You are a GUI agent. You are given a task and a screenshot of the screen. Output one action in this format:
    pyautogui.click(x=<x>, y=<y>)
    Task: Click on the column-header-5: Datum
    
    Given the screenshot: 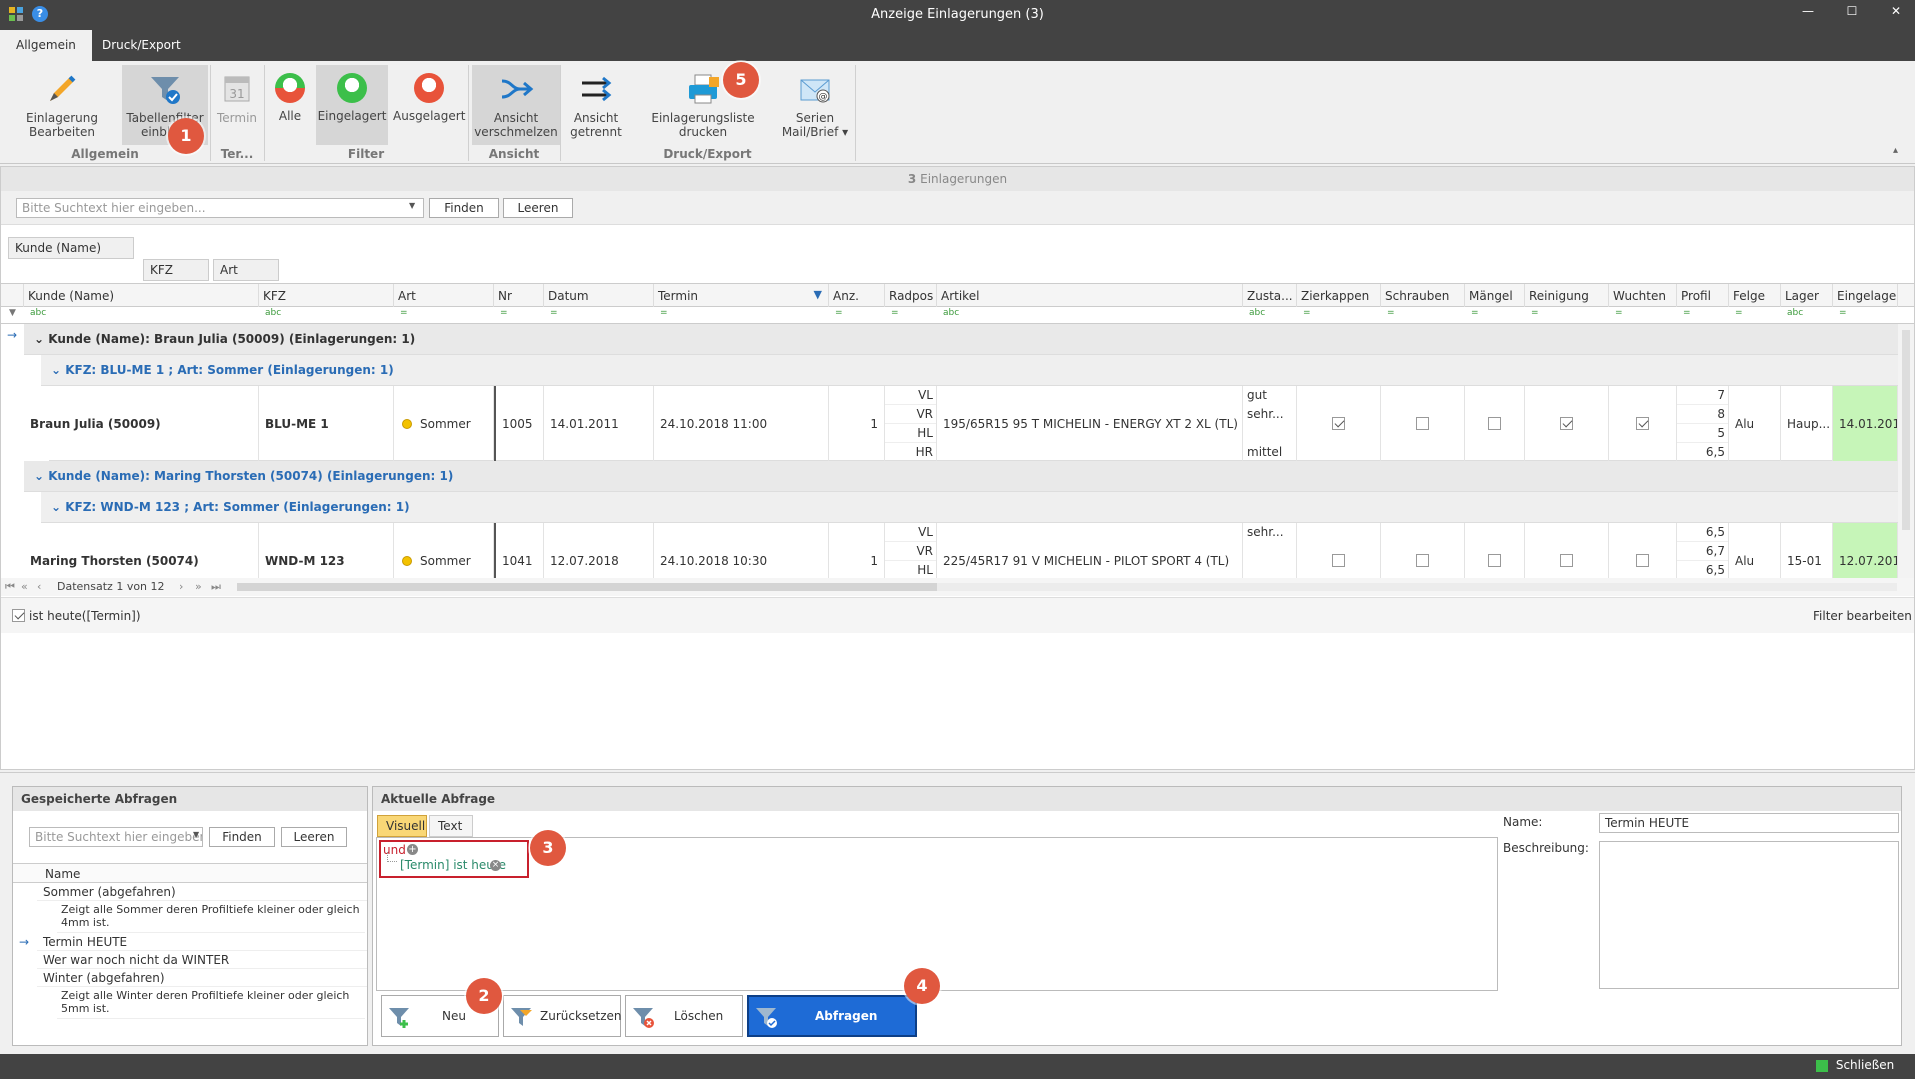 What is the action you would take?
    pyautogui.click(x=599, y=296)
    